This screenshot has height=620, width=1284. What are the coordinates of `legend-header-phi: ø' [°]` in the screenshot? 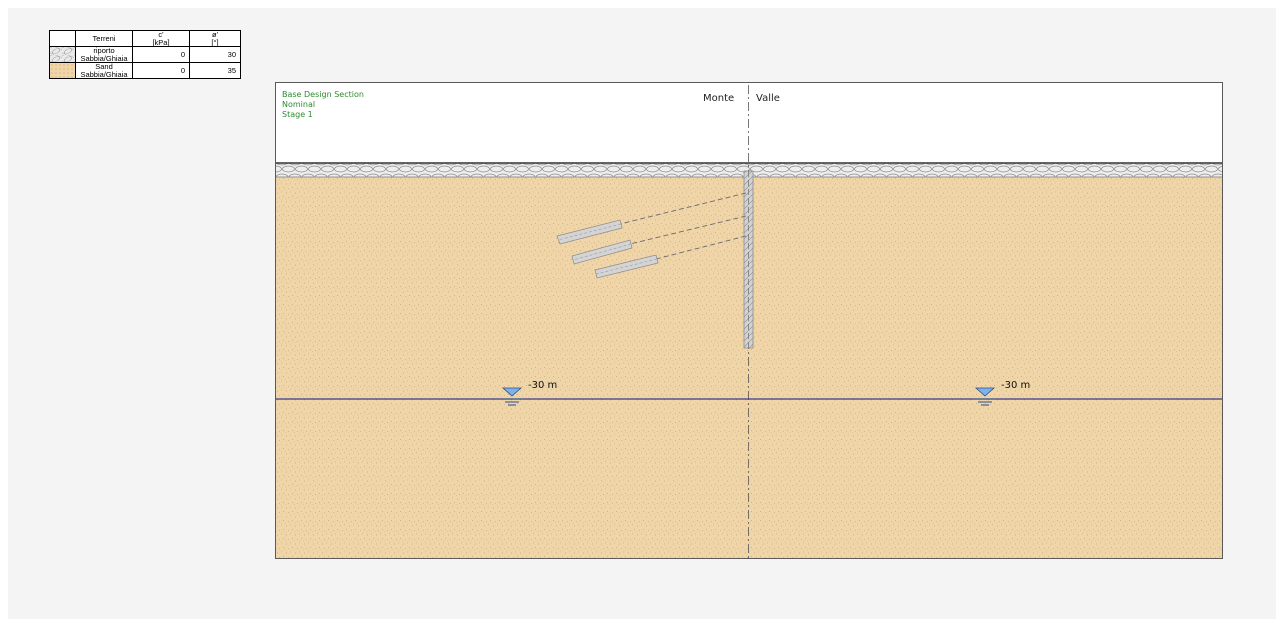 It's located at (215, 38).